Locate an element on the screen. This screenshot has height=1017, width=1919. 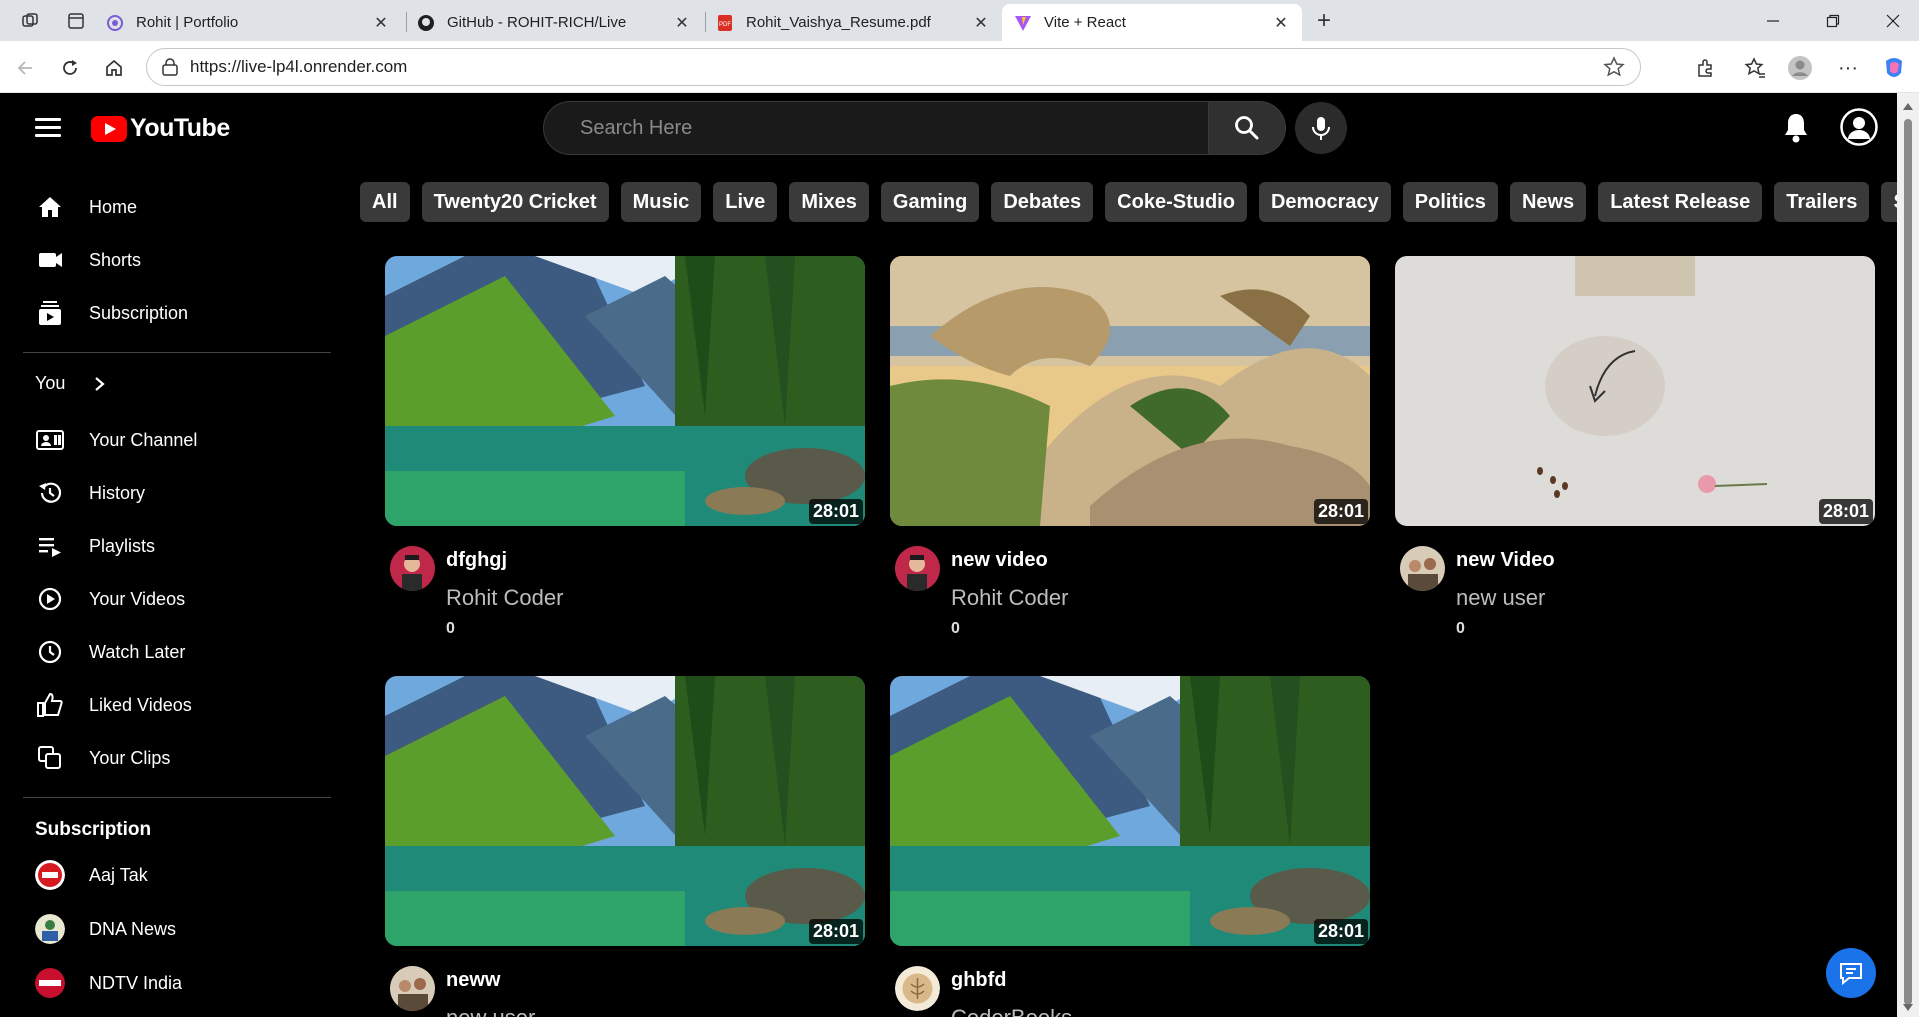
restore-button is located at coordinates (1833, 20).